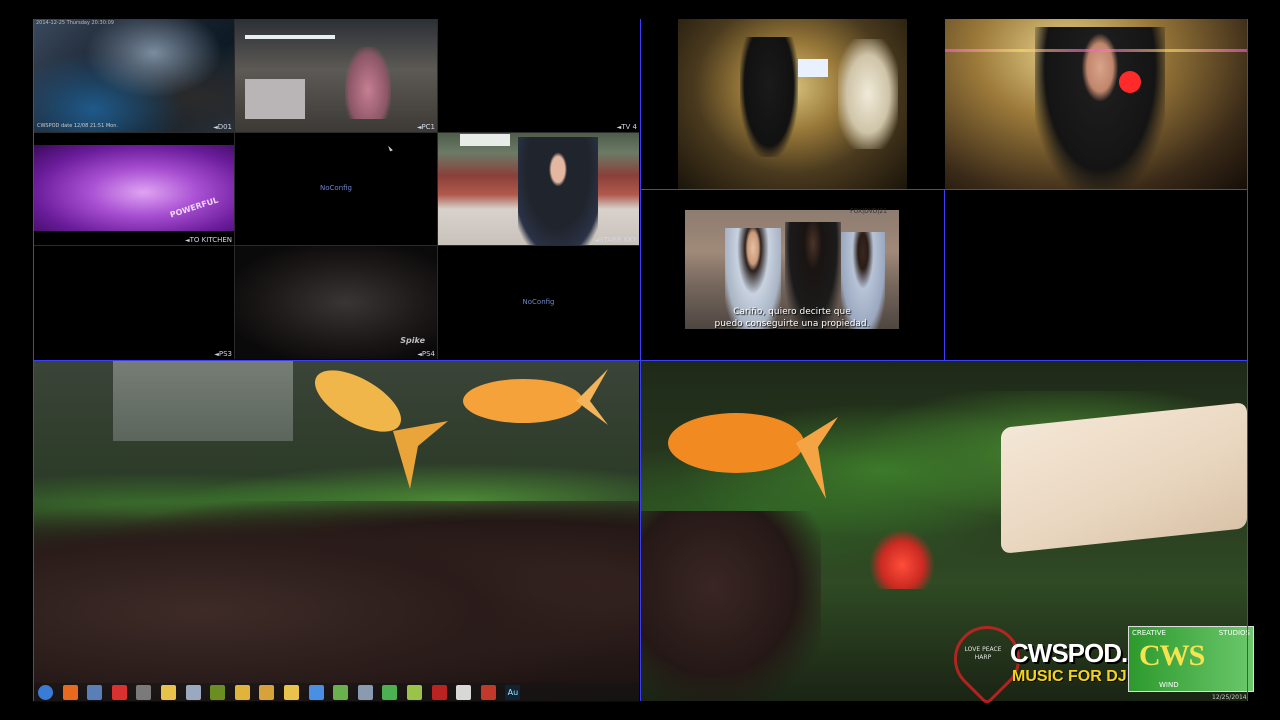 Image resolution: width=1280 pixels, height=720 pixels. Describe the element at coordinates (275, 99) in the screenshot. I see `camera-pc1-bed` at that location.